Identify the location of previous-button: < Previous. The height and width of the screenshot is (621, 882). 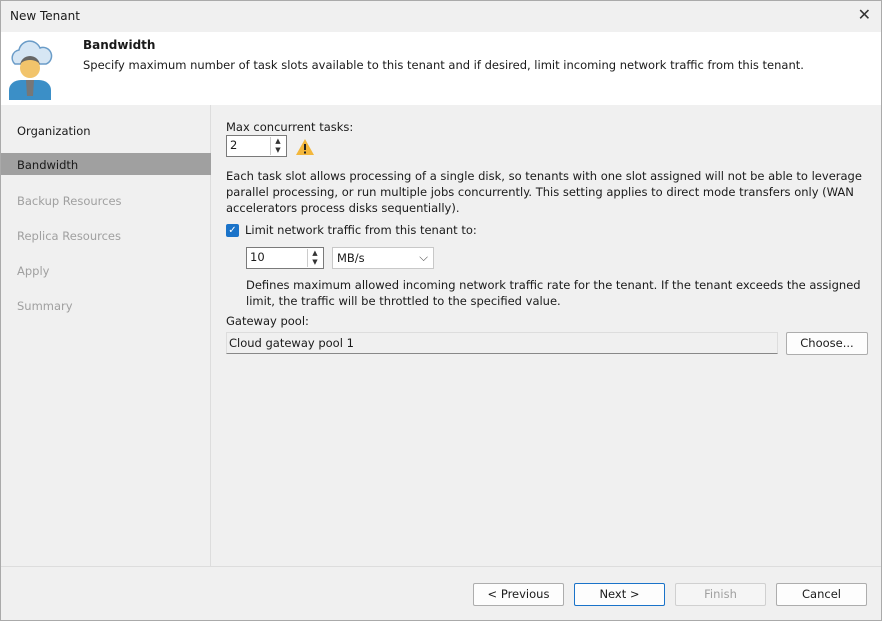
(518, 594).